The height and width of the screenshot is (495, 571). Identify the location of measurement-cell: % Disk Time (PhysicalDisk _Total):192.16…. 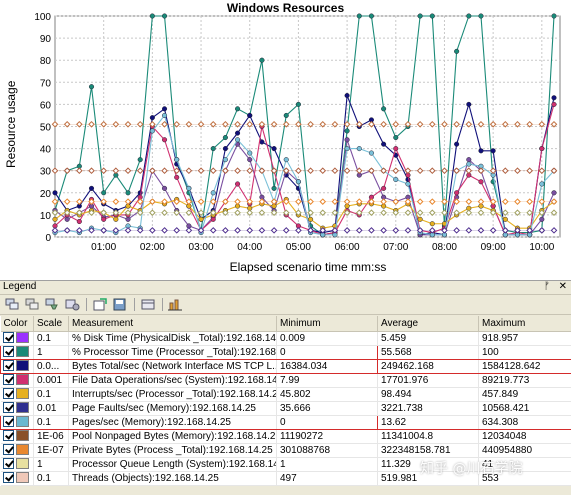
(172, 338).